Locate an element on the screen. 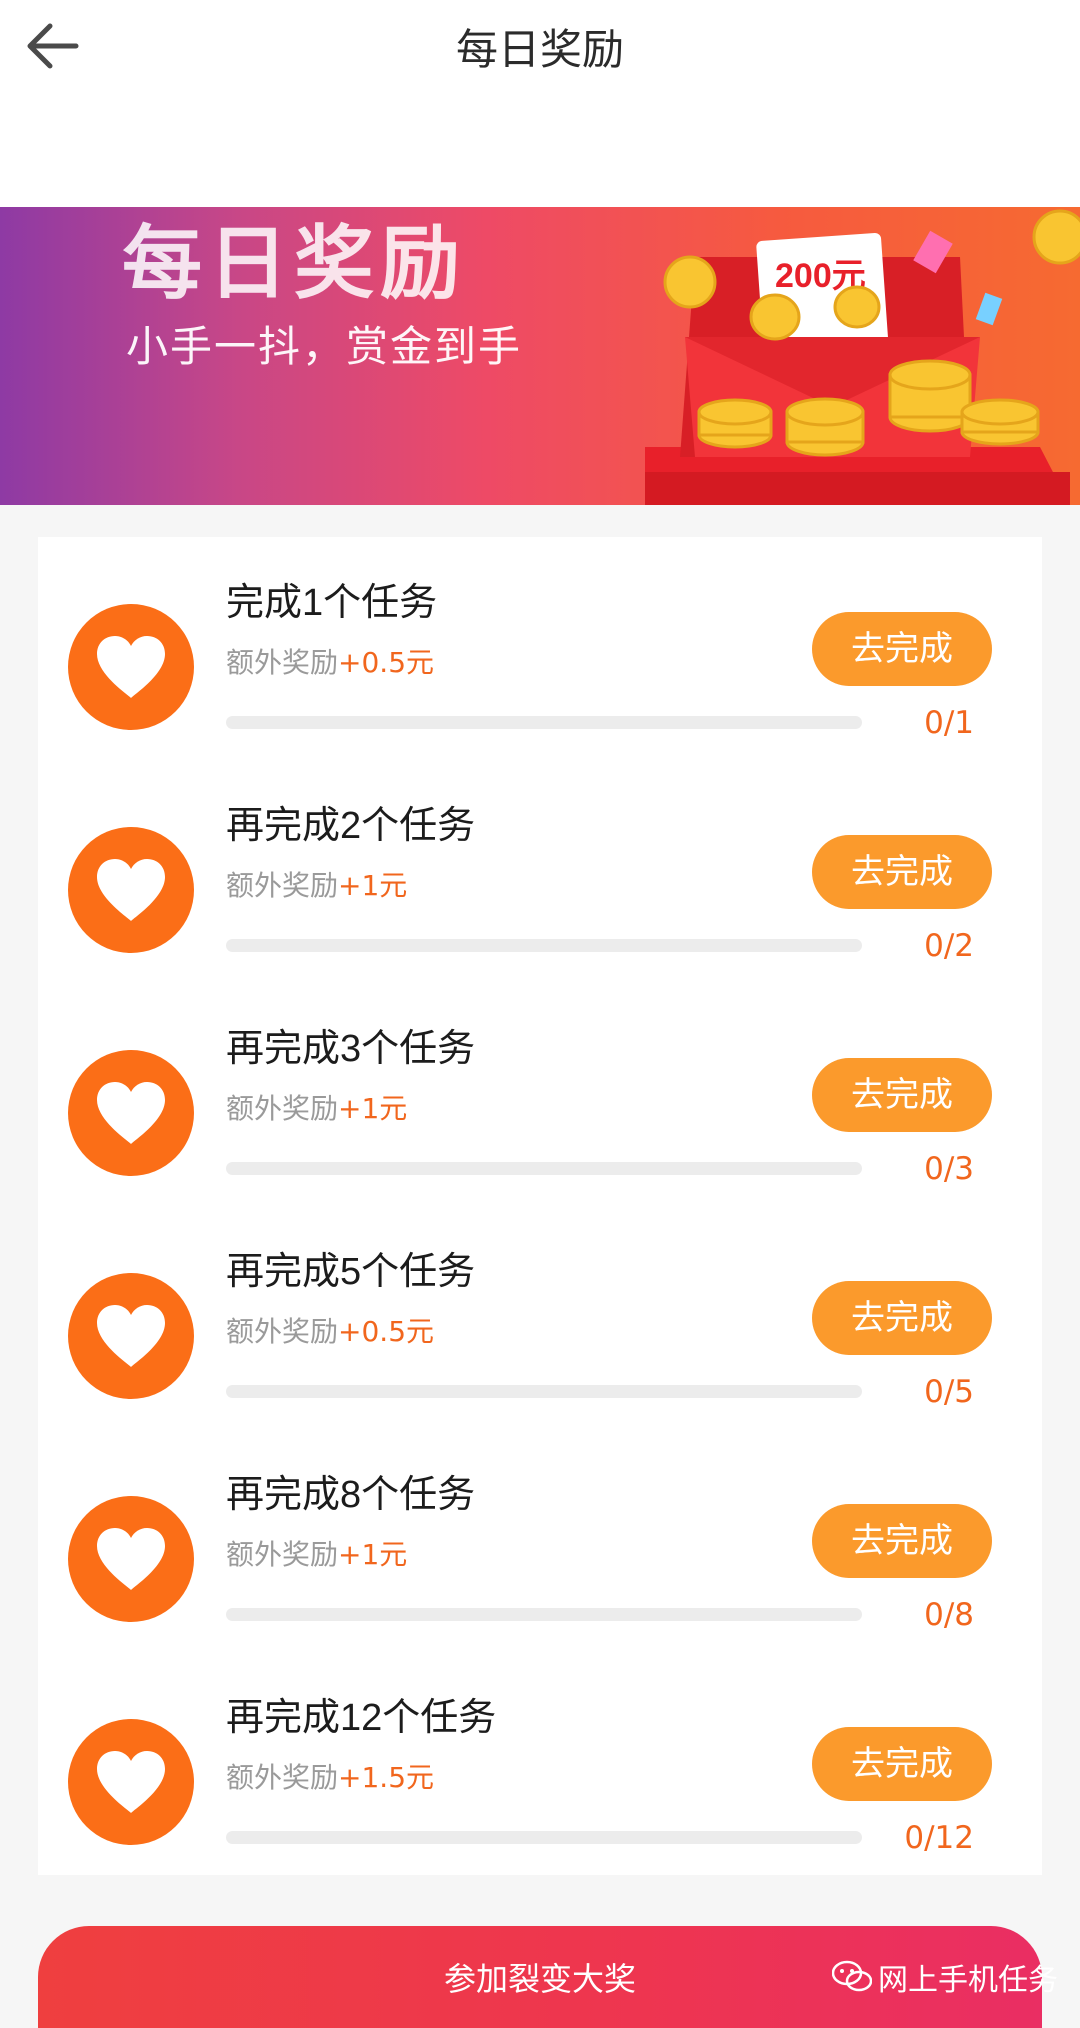 This screenshot has height=2028, width=1080. task-title: 再完成3个任务 is located at coordinates (351, 1049).